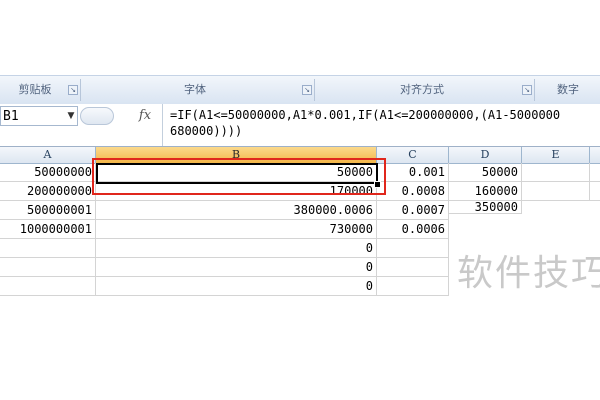 The width and height of the screenshot is (600, 400). I want to click on formula-bar-splitter, so click(97, 116).